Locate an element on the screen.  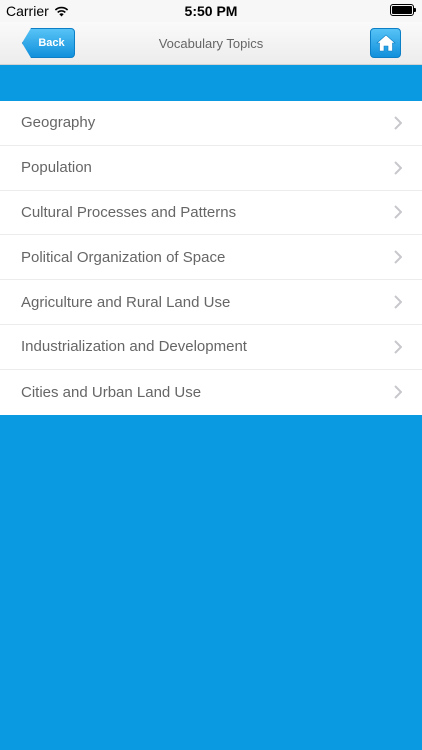
navigation-bar: Back Vocabulary Topics is located at coordinates (211, 43).